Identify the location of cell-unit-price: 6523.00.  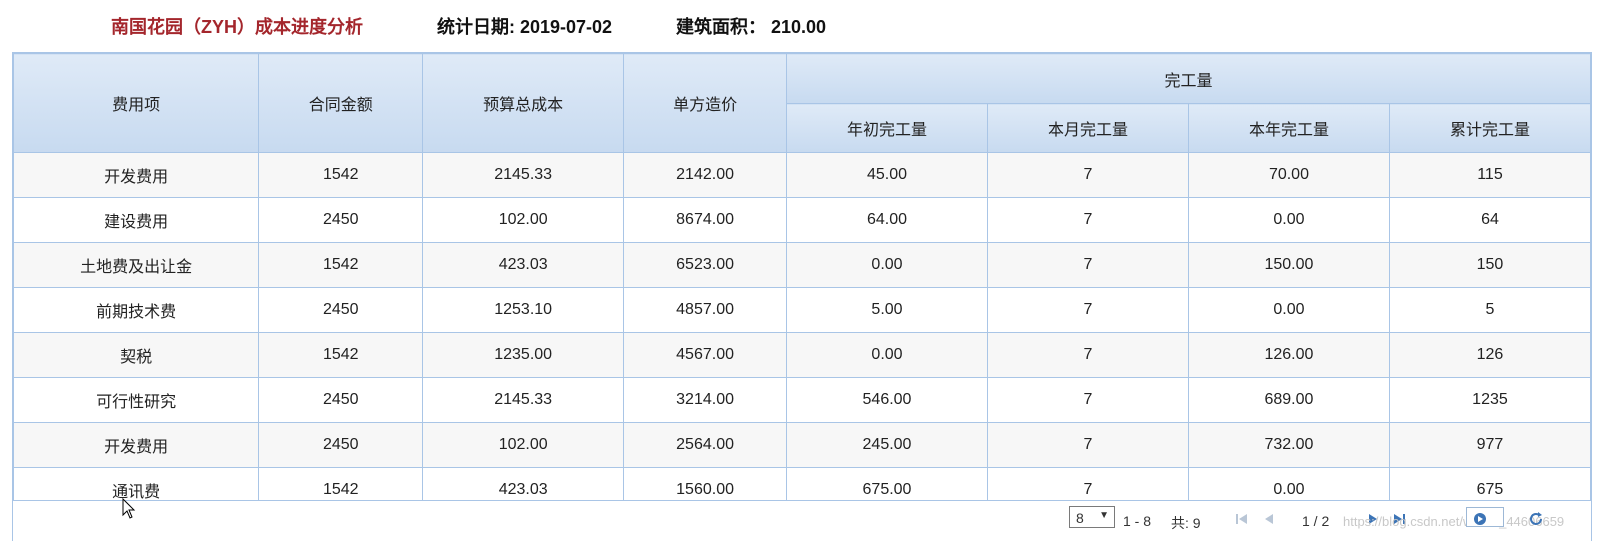
(705, 265).